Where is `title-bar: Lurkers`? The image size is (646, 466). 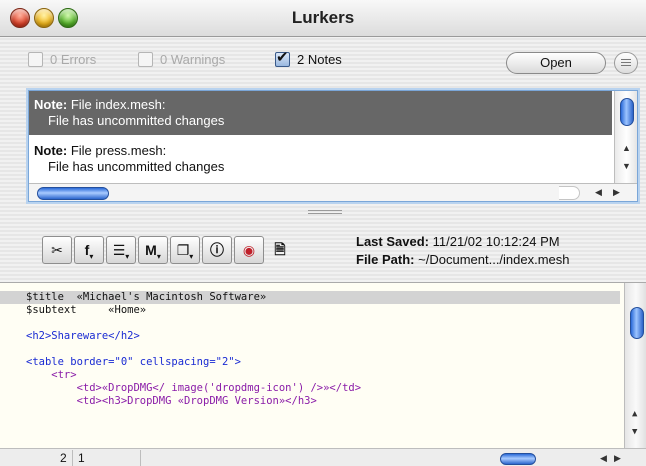
title-bar: Lurkers is located at coordinates (323, 18).